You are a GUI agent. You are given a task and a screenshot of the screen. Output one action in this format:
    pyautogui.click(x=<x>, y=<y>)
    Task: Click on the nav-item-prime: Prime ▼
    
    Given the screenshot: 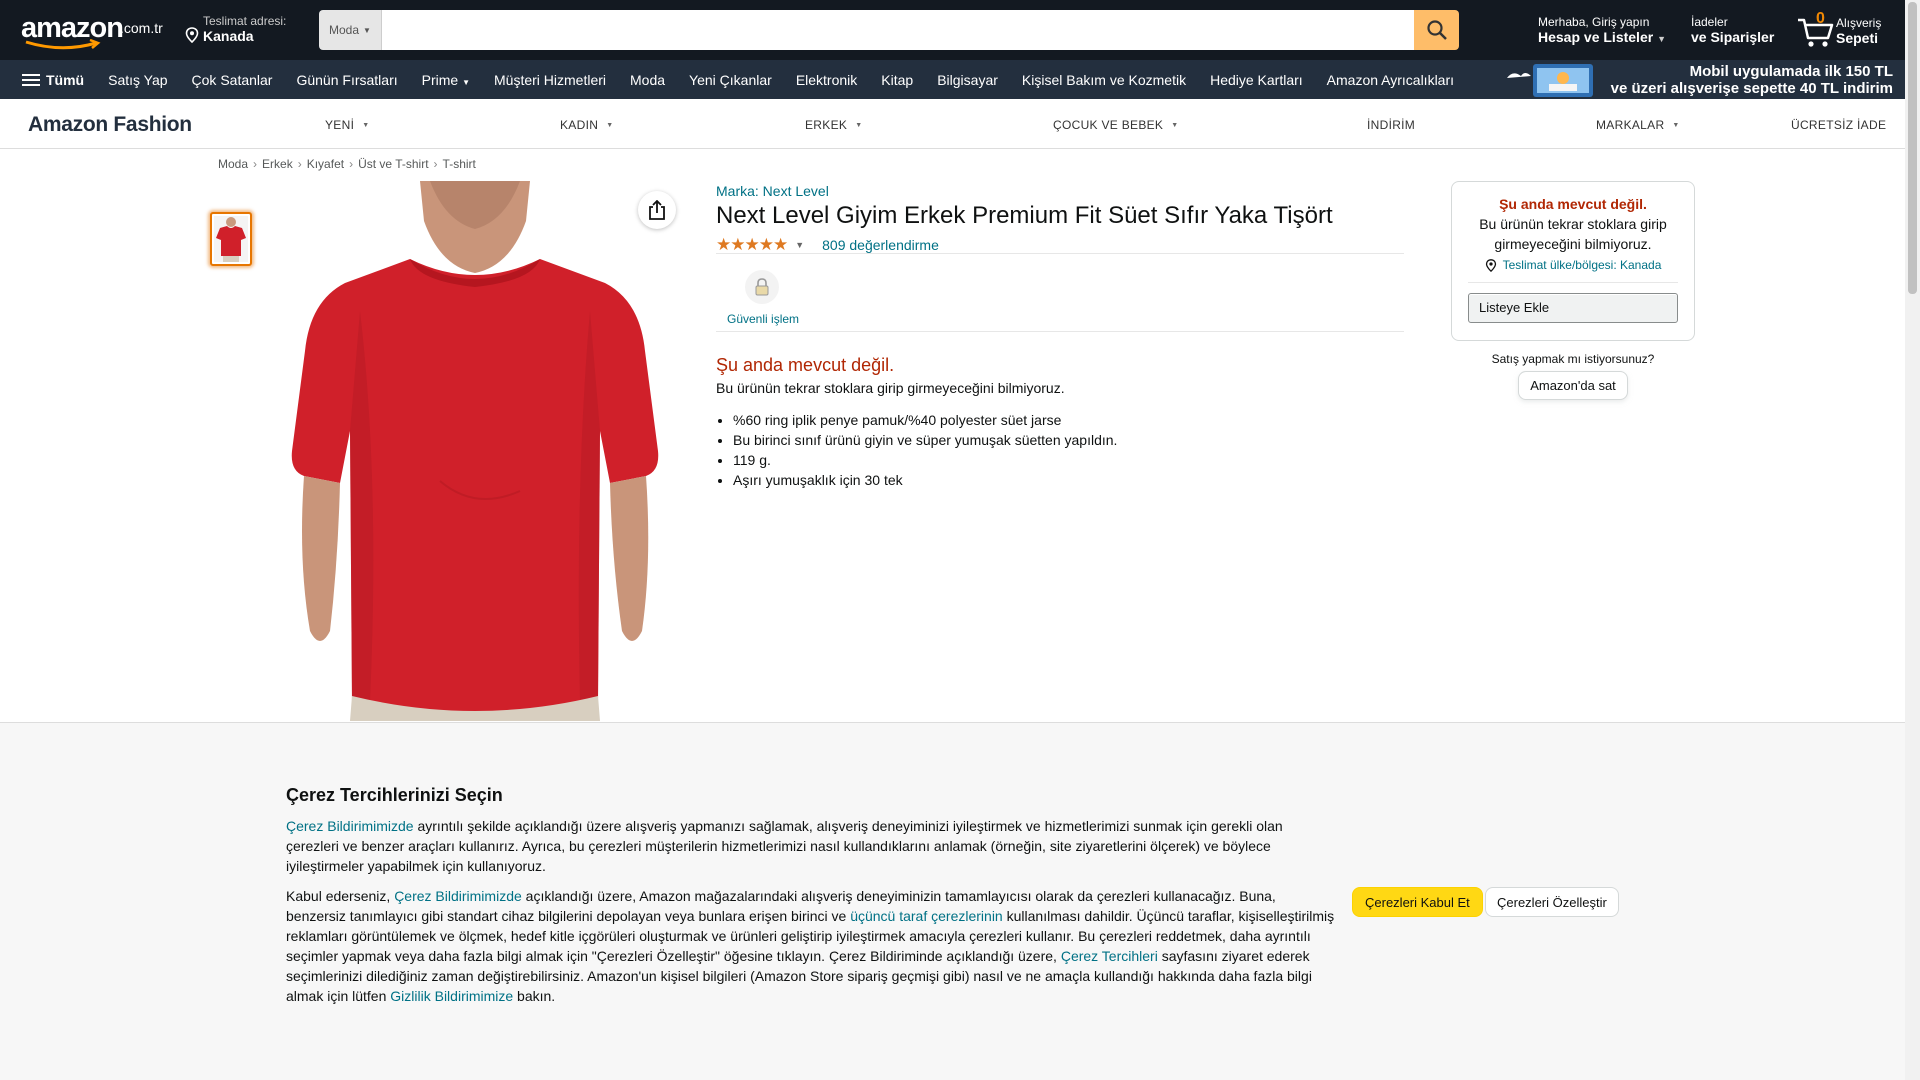 What is the action you would take?
    pyautogui.click(x=446, y=80)
    